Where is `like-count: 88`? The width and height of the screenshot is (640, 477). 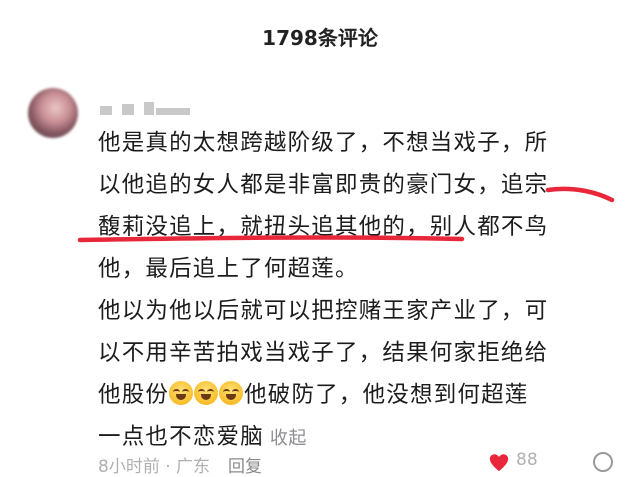 like-count: 88 is located at coordinates (527, 460).